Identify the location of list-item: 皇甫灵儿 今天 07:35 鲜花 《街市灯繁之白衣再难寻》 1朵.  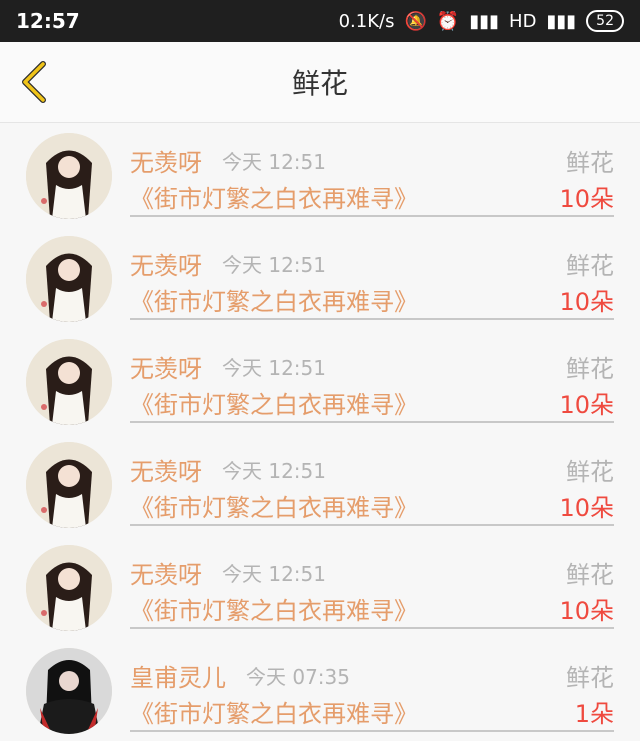
(320, 689).